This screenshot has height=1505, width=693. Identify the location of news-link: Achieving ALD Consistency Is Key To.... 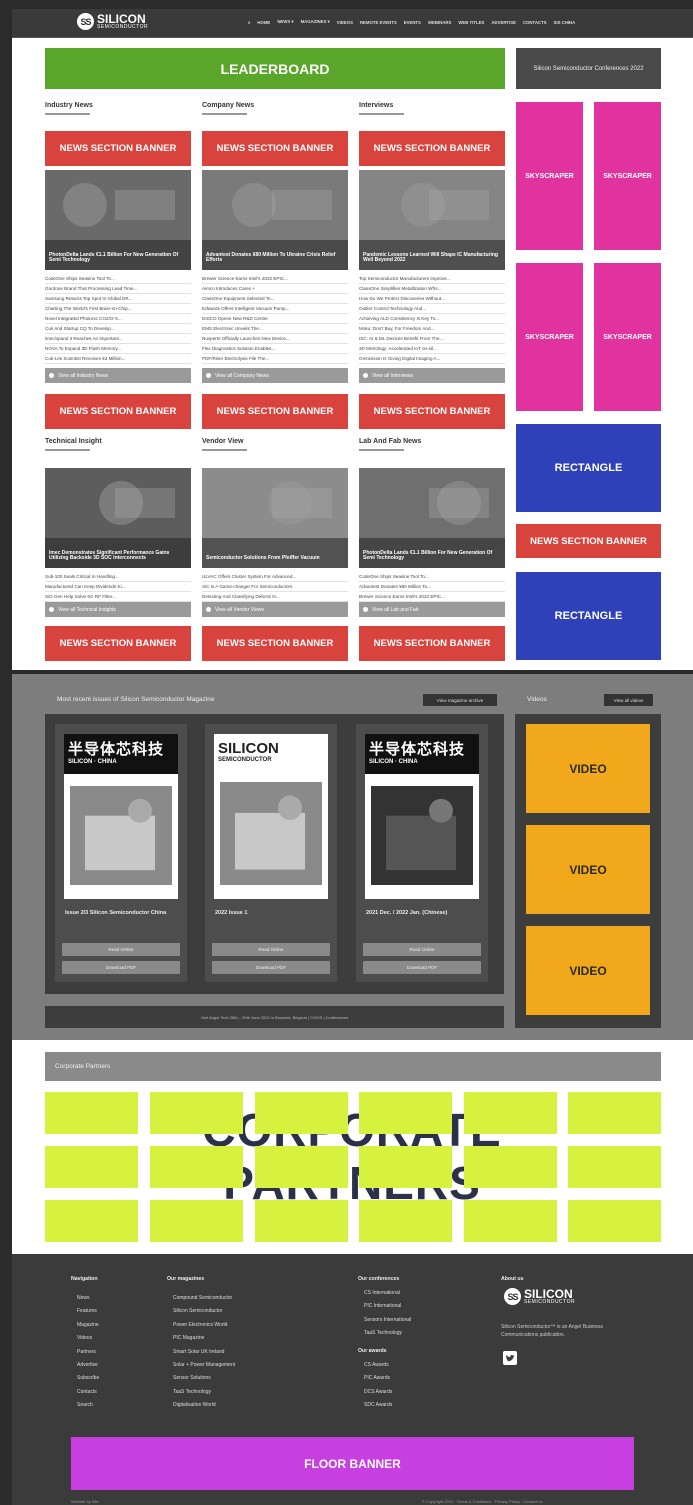
(432, 319).